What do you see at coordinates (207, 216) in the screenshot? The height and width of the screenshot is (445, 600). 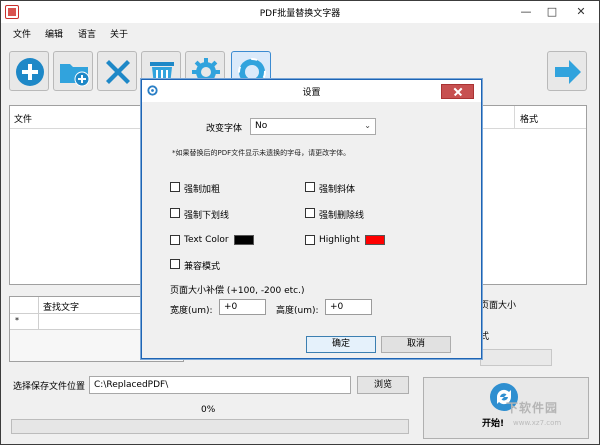 I see `underline-label: 强制下划线` at bounding box center [207, 216].